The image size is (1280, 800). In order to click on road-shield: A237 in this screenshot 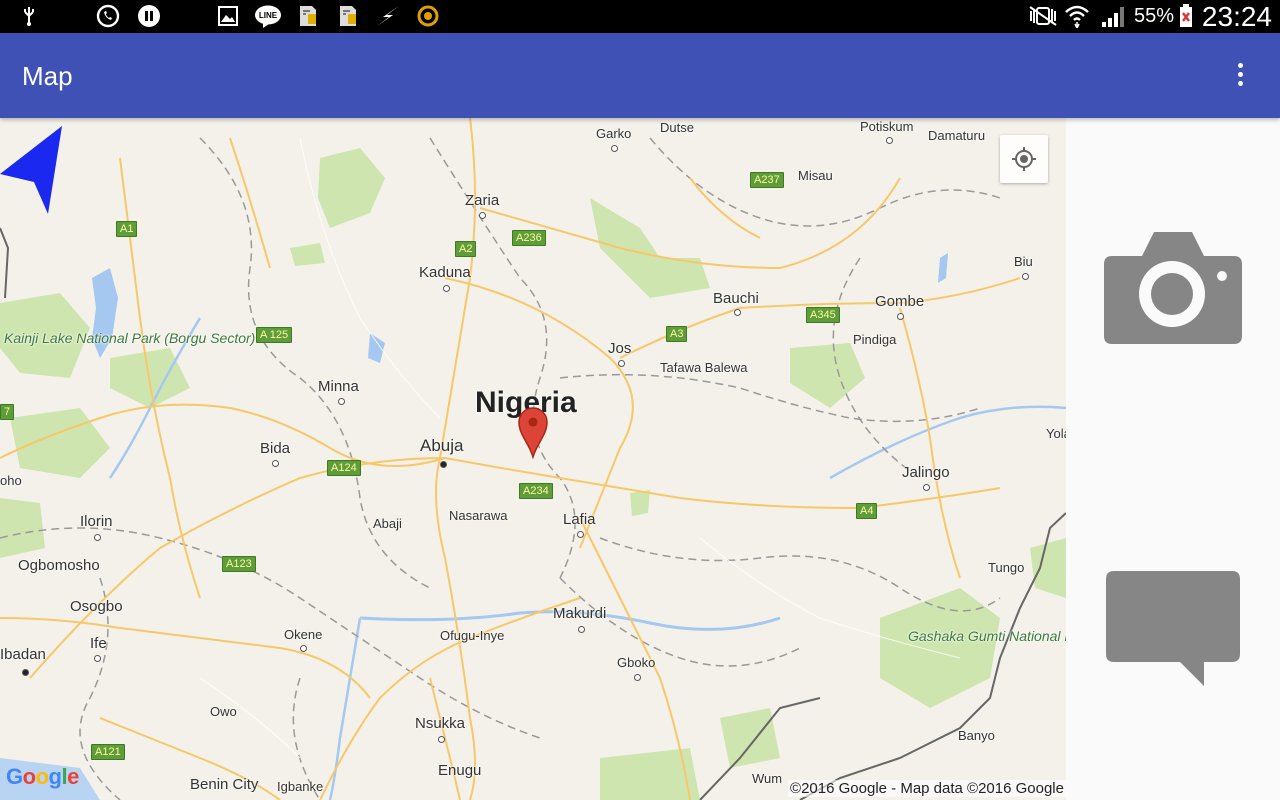, I will do `click(767, 180)`.